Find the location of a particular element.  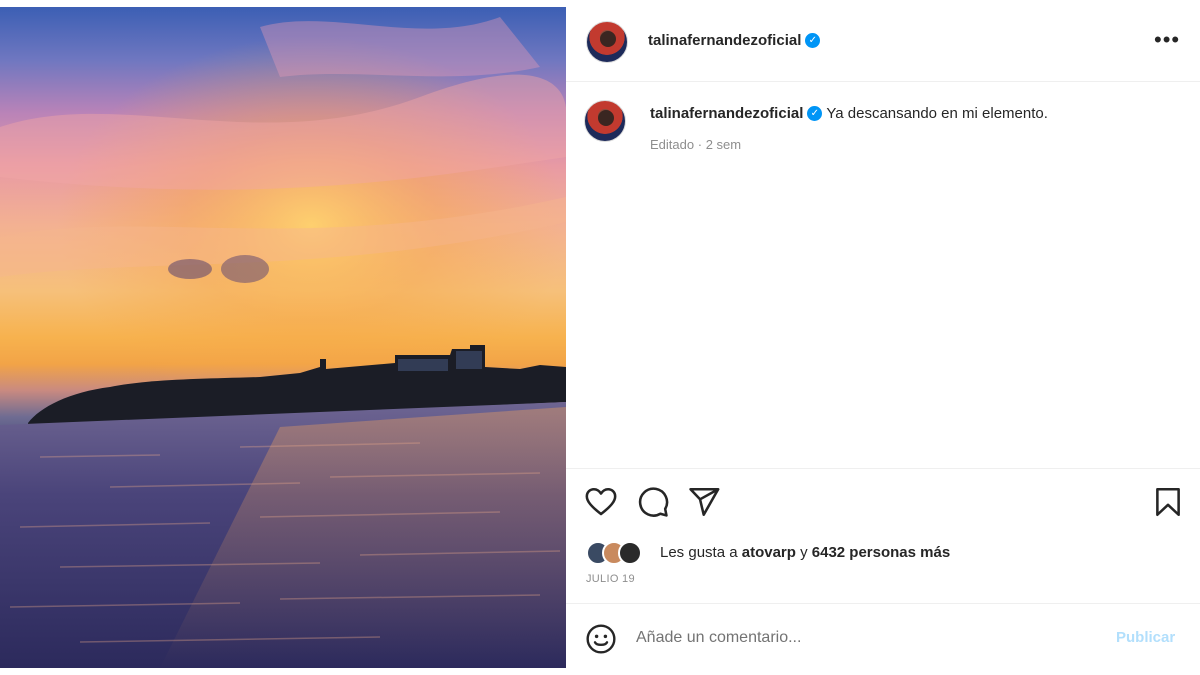

comment-bar: Publicar is located at coordinates (883, 639).